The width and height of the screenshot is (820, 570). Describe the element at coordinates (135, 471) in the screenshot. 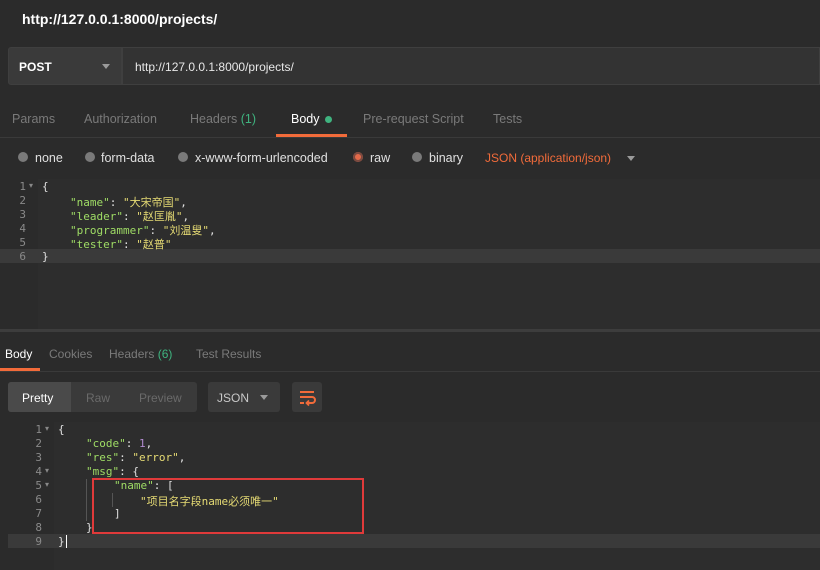

I see `json-brace: {` at that location.